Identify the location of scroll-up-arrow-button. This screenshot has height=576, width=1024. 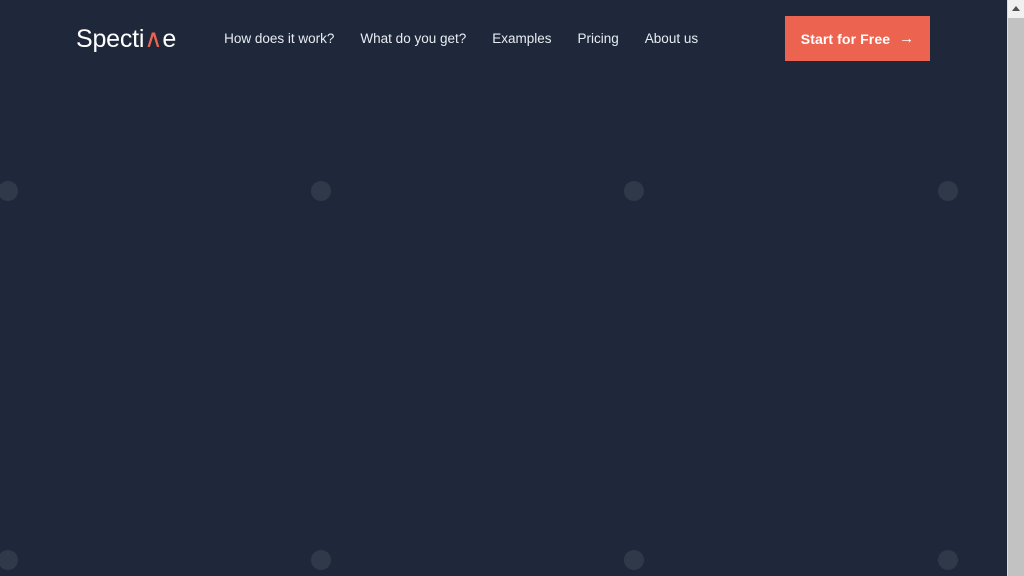
(1016, 8).